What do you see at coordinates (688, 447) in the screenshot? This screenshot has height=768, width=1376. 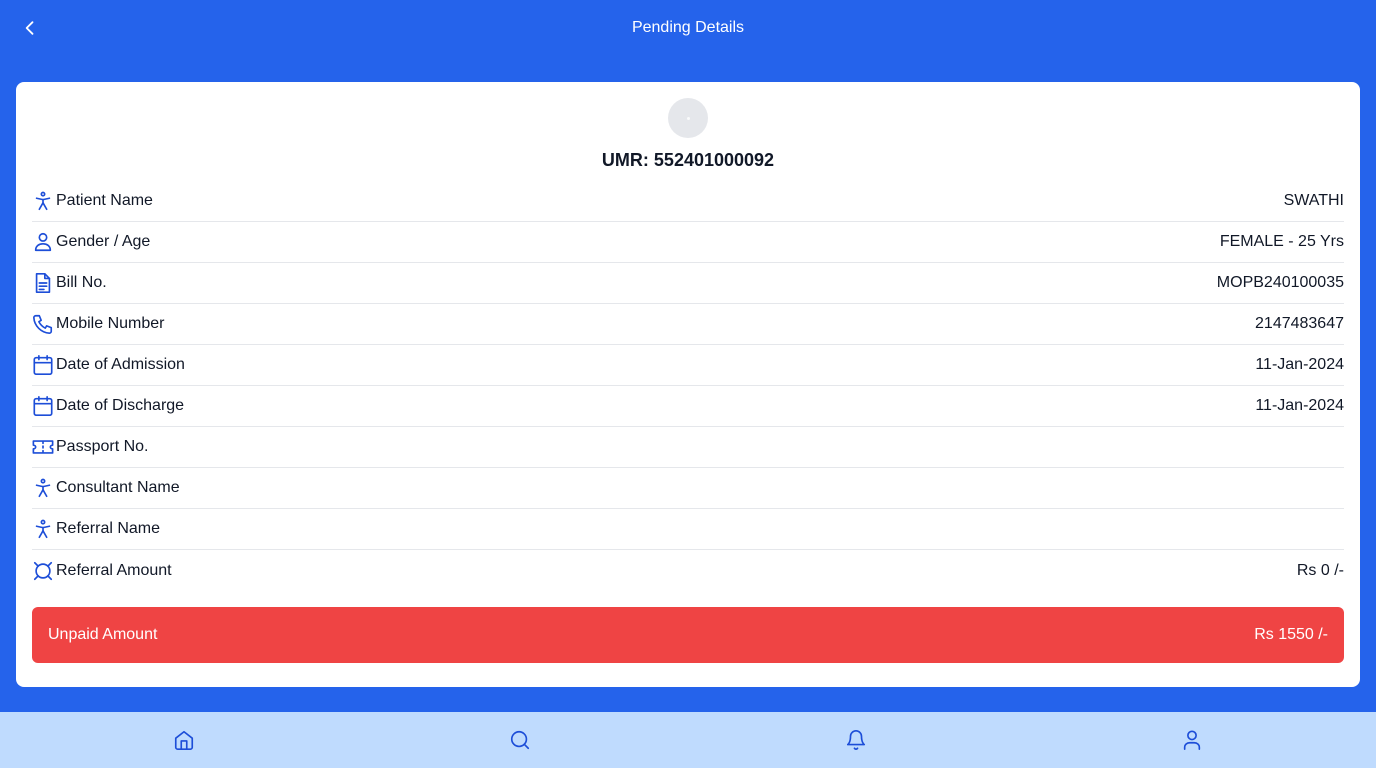 I see `detail-row-passport-no: Passport No.` at bounding box center [688, 447].